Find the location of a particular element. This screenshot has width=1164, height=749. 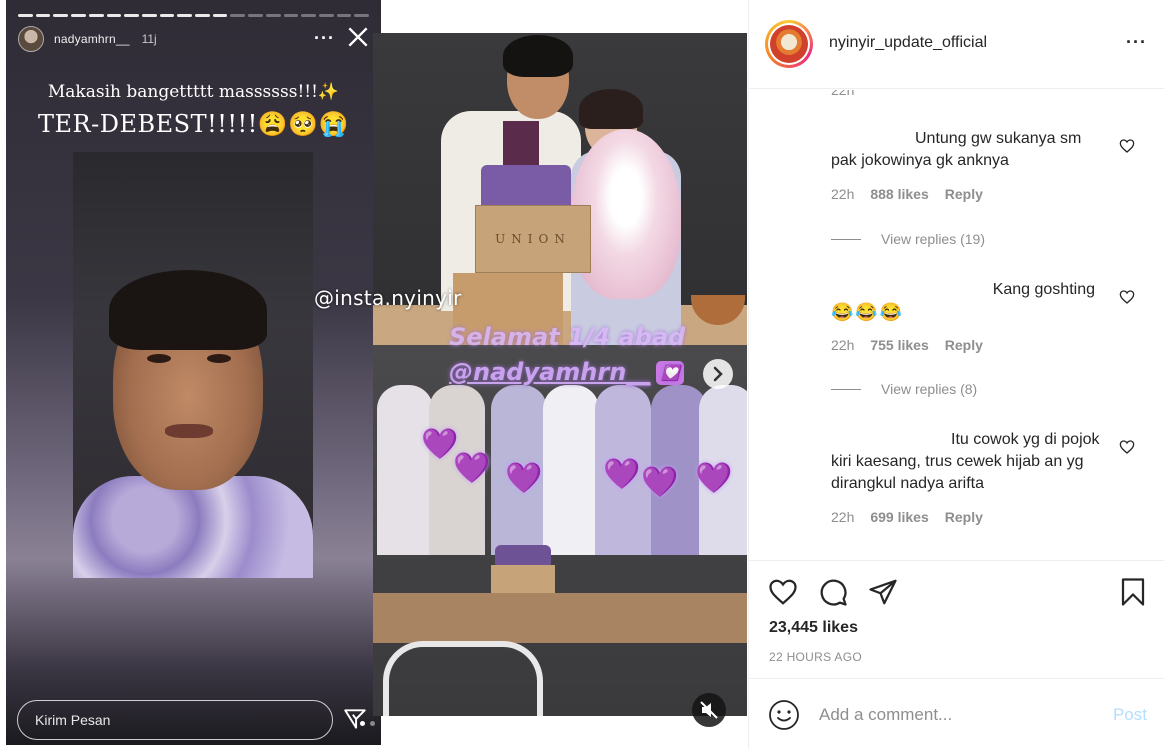

story-username: nadyamhrn__ is located at coordinates (92, 39).